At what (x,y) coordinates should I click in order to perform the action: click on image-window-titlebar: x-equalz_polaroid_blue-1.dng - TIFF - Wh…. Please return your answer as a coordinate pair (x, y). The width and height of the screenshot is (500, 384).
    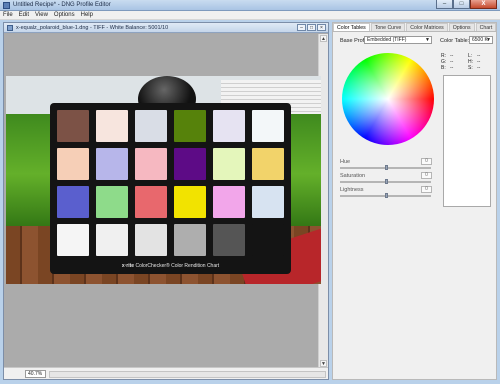
    Looking at the image, I should click on (166, 28).